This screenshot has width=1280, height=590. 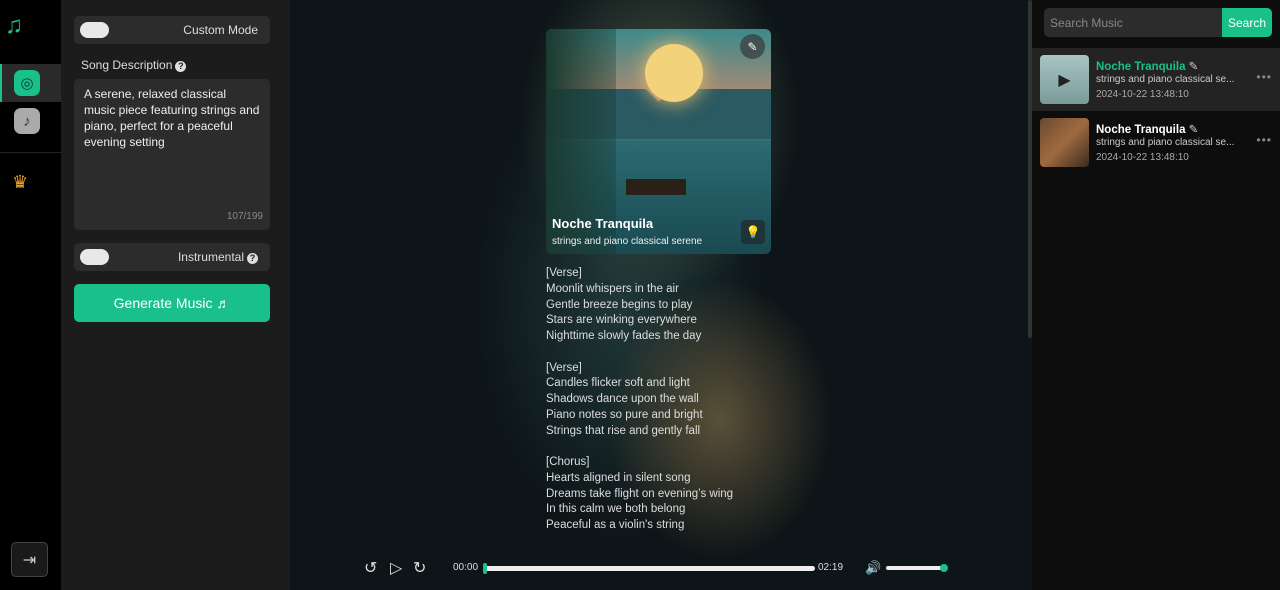 I want to click on volume-icon: 🔊, so click(x=873, y=568).